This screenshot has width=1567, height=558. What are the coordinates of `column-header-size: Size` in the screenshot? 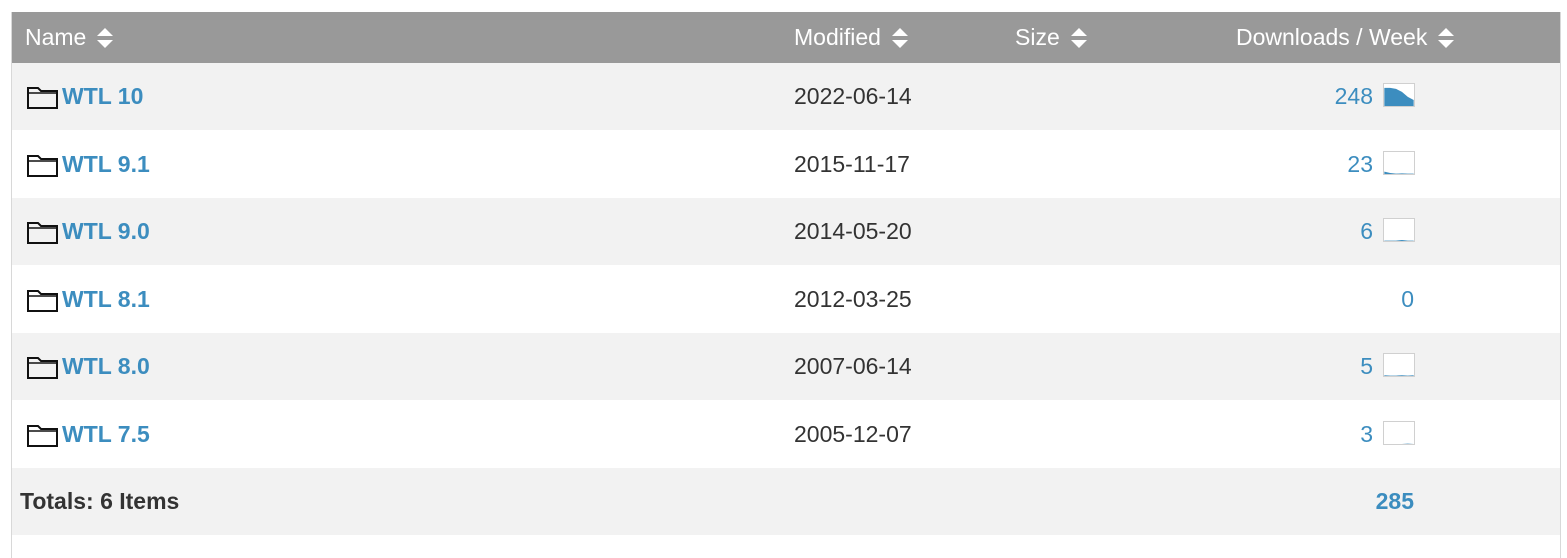 It's located at (1051, 37).